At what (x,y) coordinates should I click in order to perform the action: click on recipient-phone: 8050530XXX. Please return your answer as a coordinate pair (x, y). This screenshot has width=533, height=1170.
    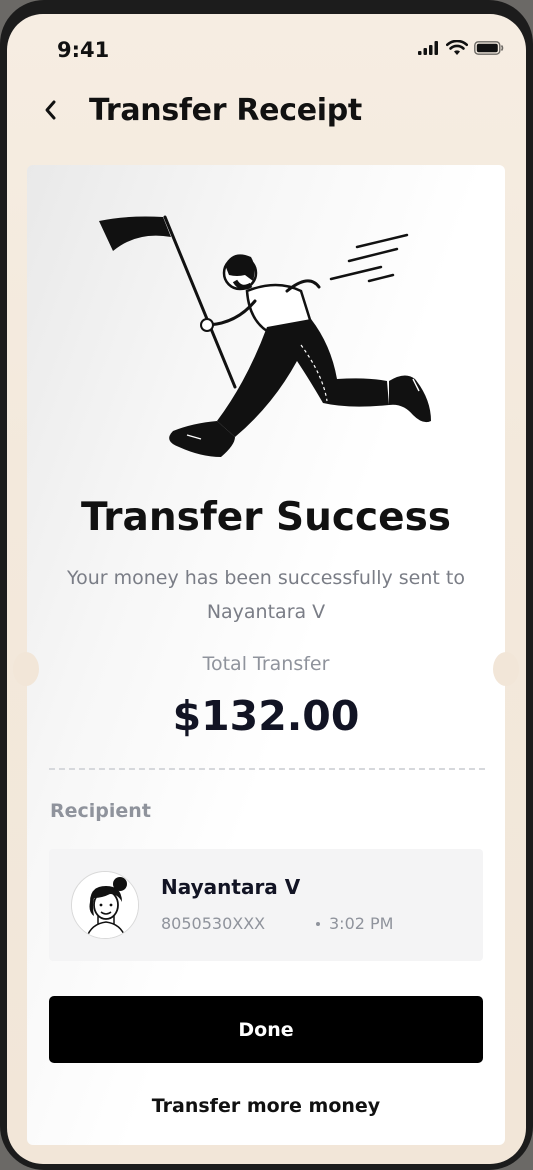
    Looking at the image, I should click on (213, 923).